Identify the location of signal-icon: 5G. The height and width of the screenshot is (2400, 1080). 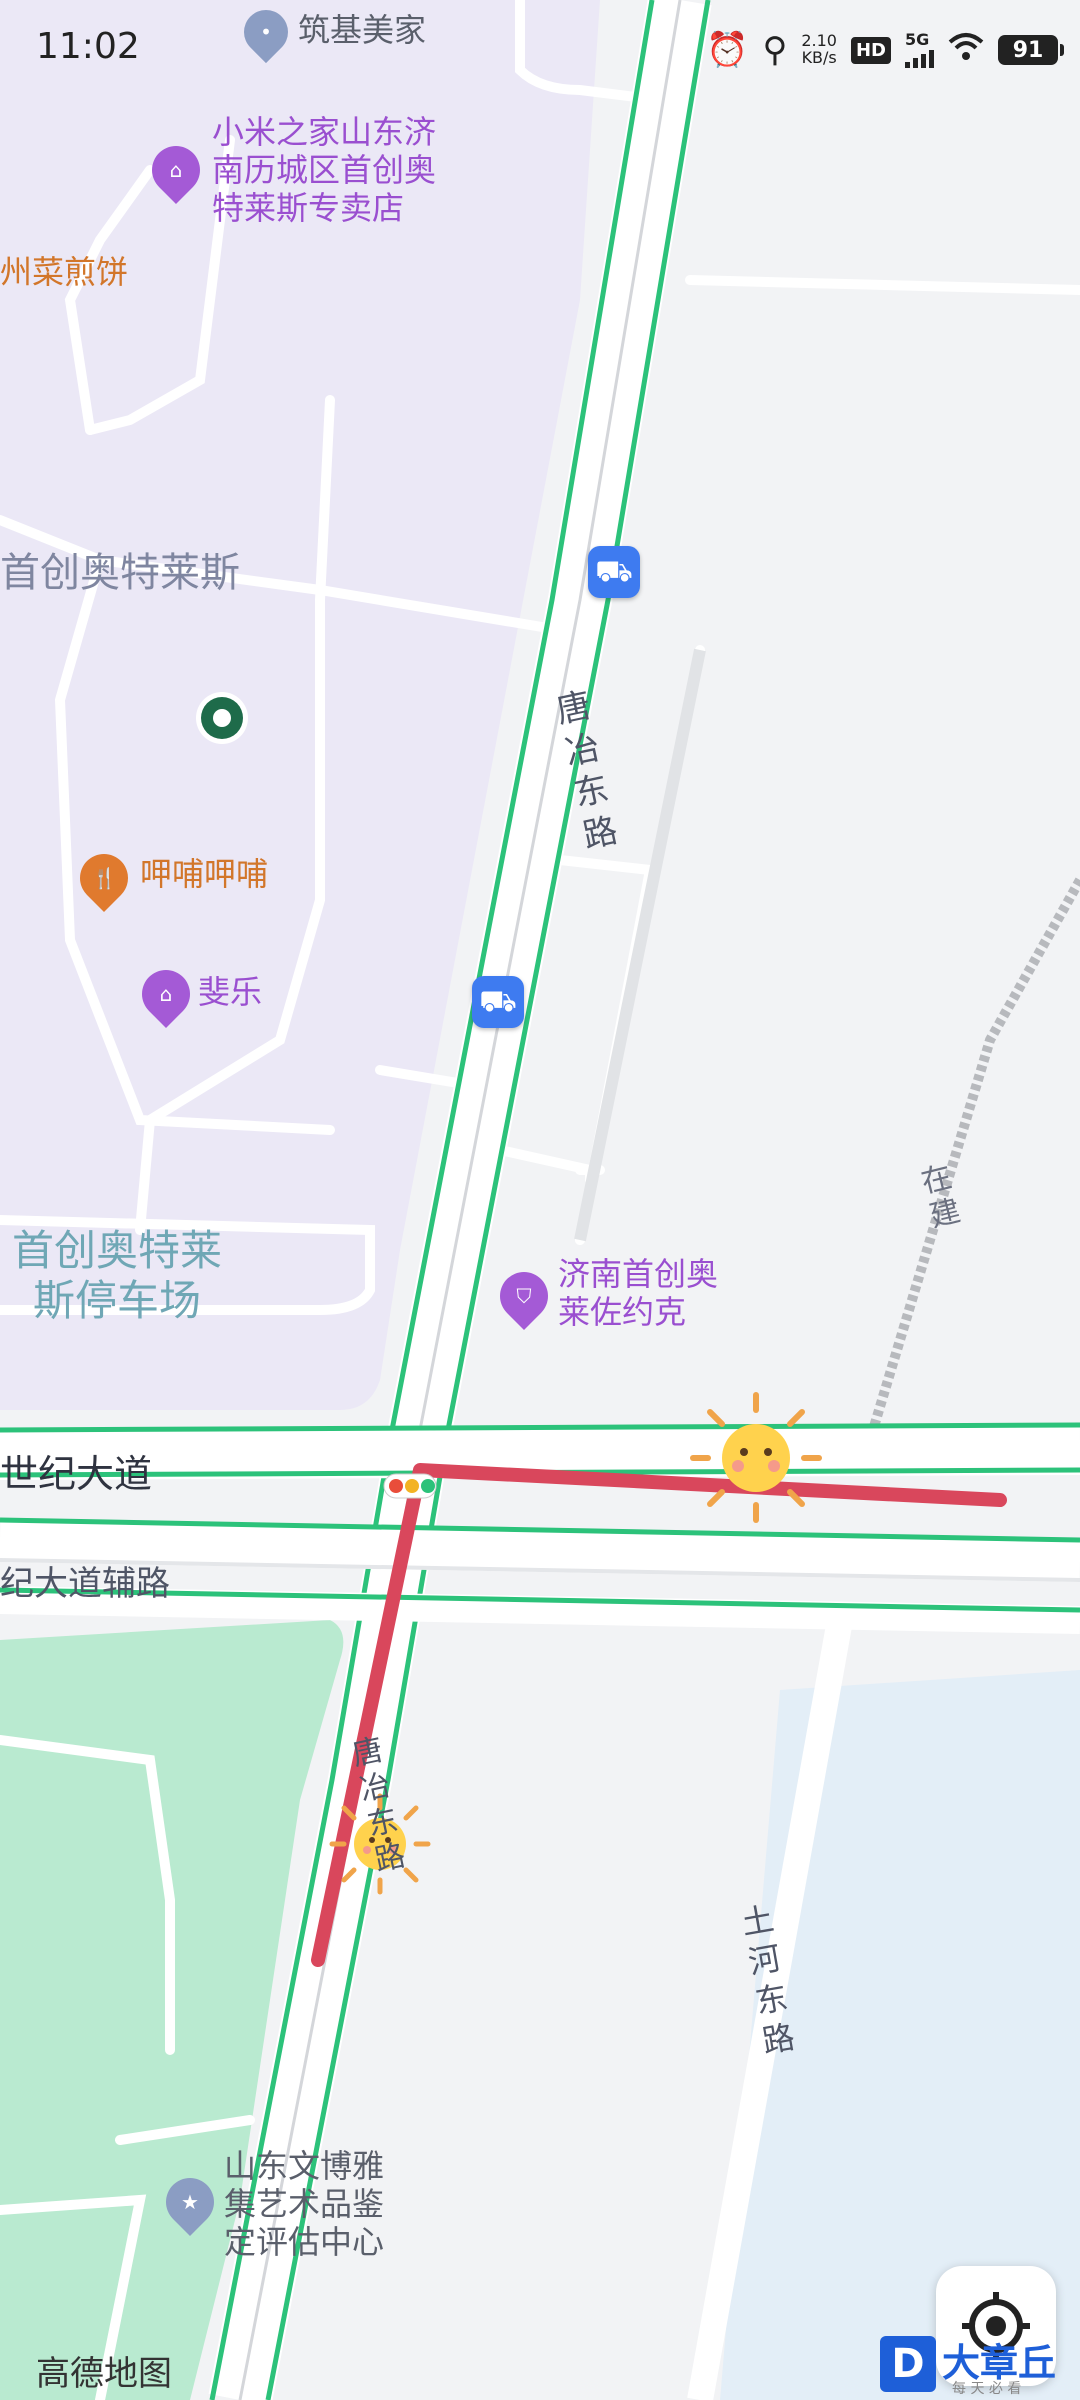
(919, 50).